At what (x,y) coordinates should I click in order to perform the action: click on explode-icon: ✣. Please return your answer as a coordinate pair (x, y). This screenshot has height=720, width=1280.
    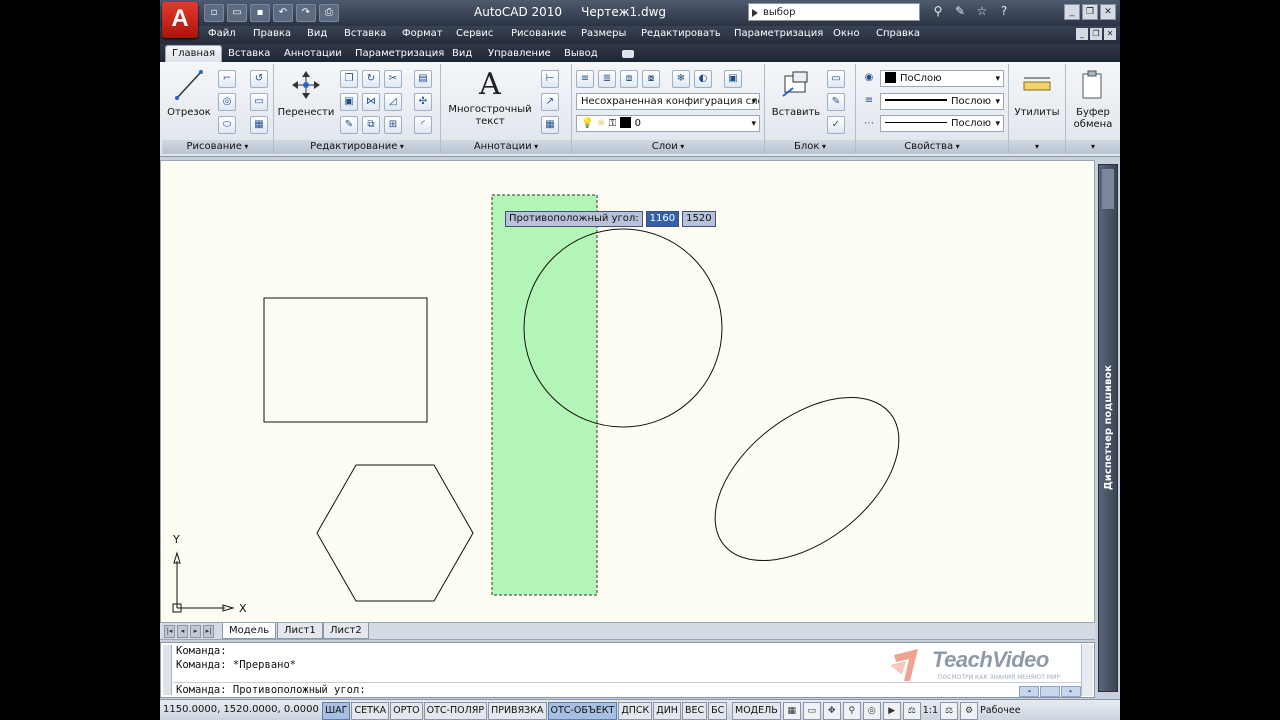
    Looking at the image, I should click on (423, 102).